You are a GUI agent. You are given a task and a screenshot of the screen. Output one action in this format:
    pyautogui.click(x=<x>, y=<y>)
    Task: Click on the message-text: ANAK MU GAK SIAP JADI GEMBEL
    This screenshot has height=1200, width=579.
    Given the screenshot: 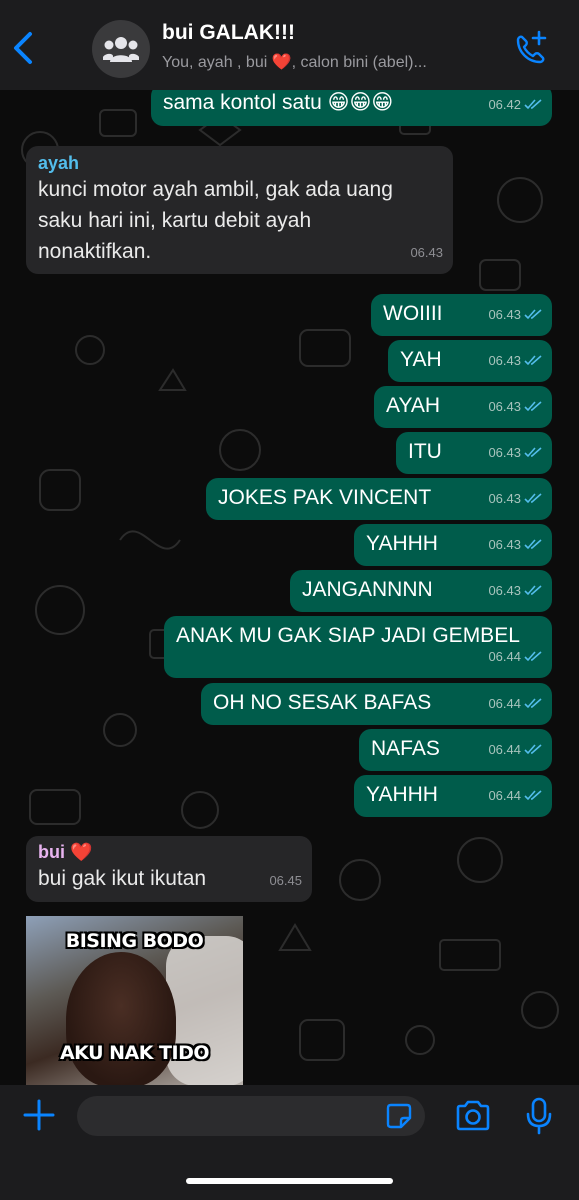 What is the action you would take?
    pyautogui.click(x=348, y=635)
    